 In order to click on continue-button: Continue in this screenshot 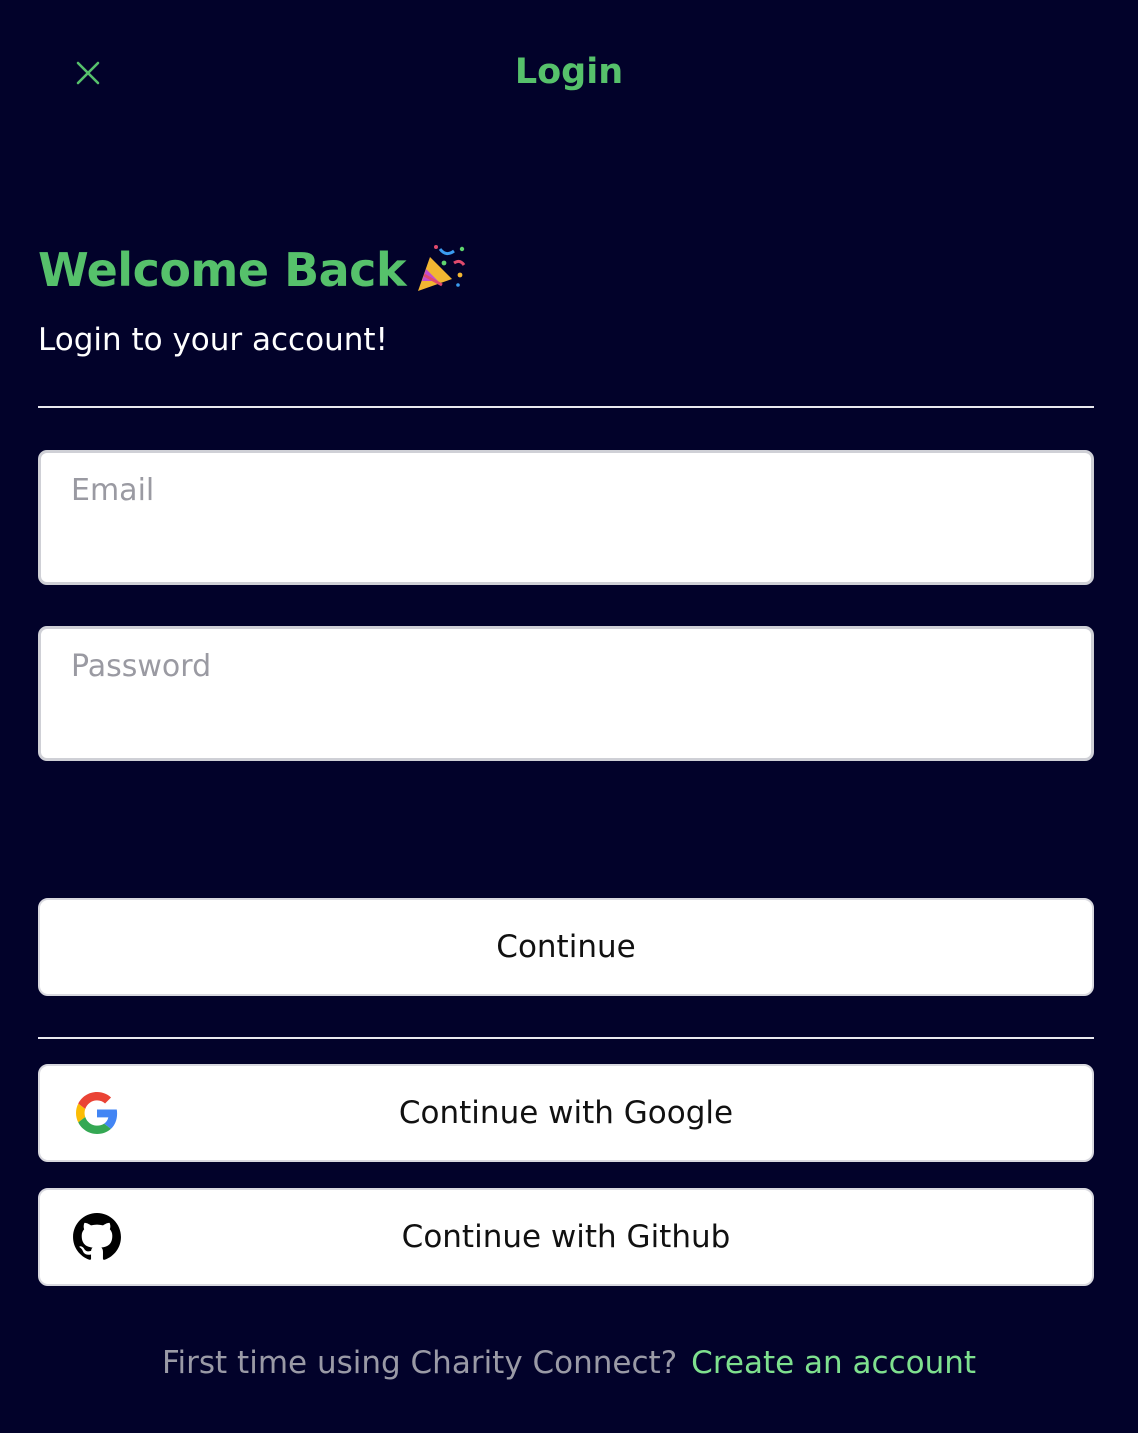, I will do `click(566, 947)`.